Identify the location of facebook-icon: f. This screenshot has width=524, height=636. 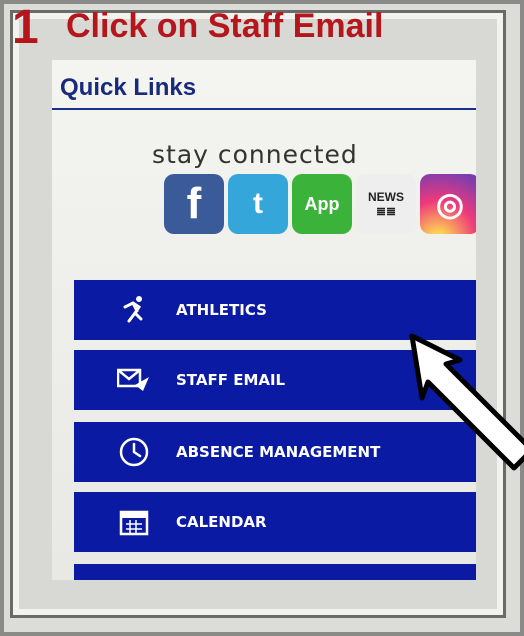
(194, 204).